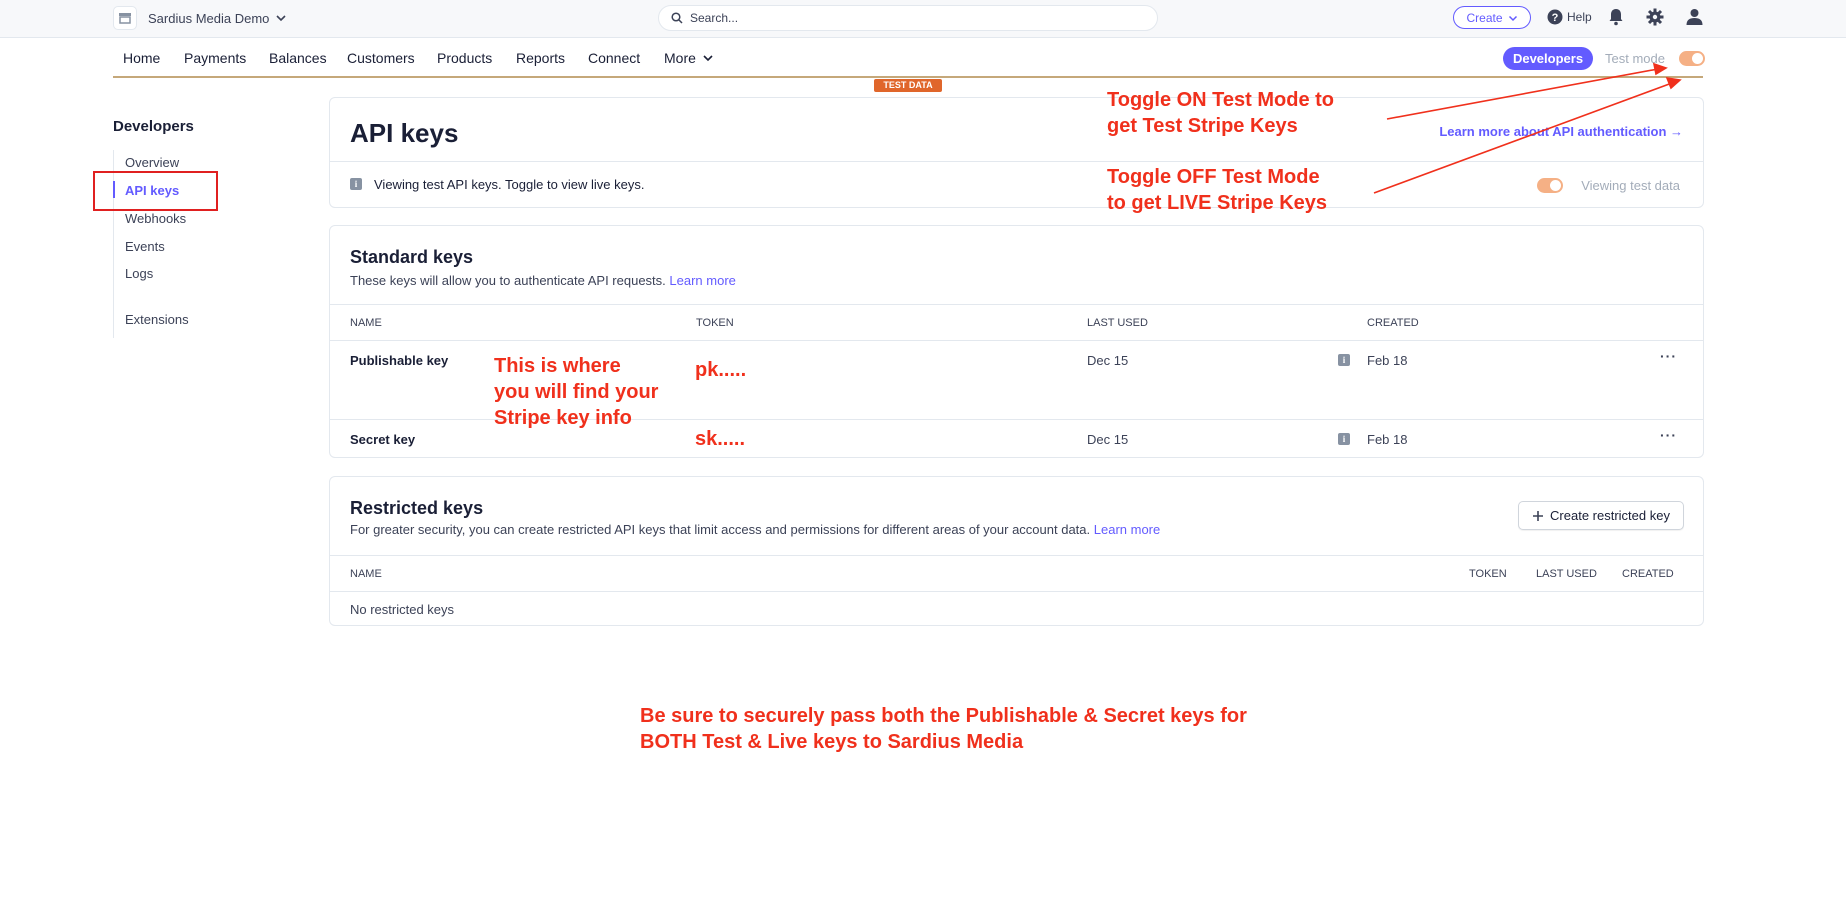 Image resolution: width=1846 pixels, height=916 pixels. What do you see at coordinates (155, 191) in the screenshot?
I see `annotation-highlight-box` at bounding box center [155, 191].